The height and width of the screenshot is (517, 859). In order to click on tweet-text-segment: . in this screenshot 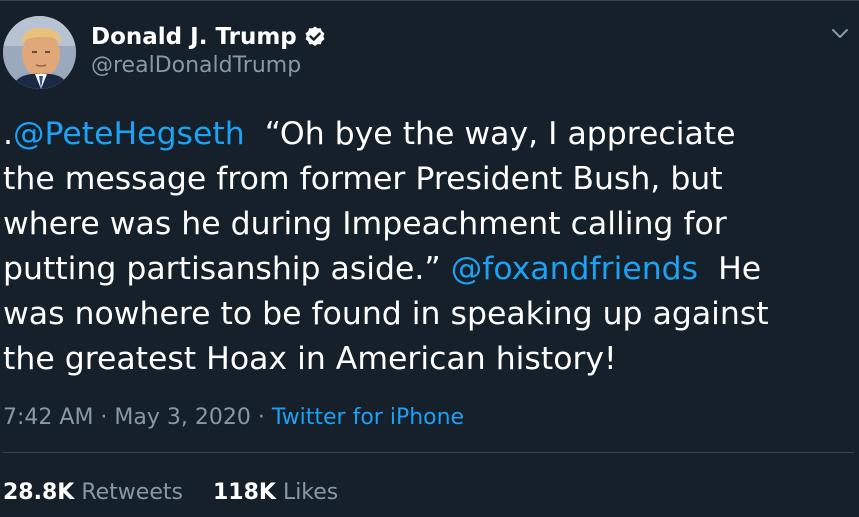, I will do `click(8, 134)`.